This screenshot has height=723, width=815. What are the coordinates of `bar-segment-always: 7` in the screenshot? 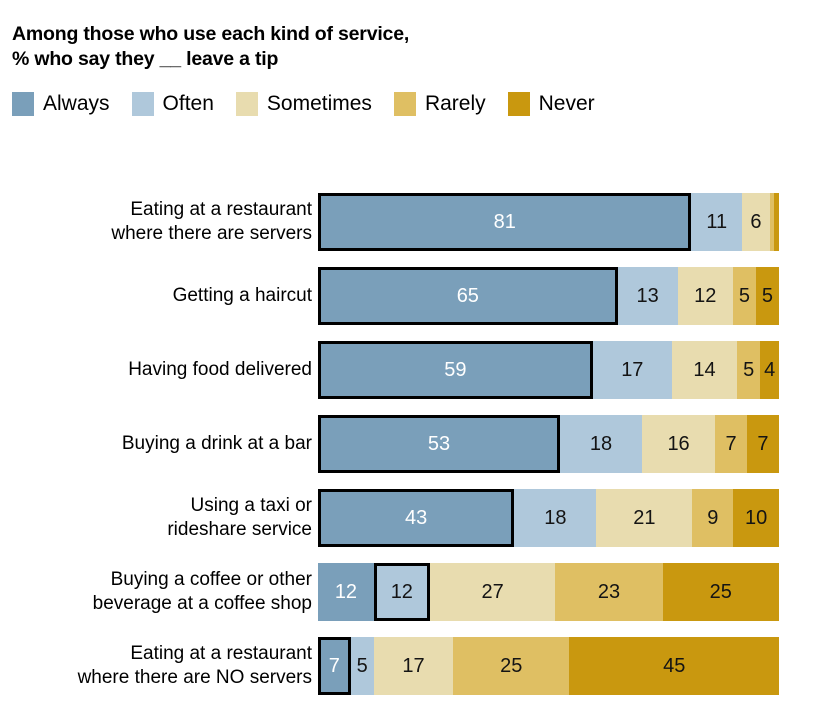 It's located at (334, 666).